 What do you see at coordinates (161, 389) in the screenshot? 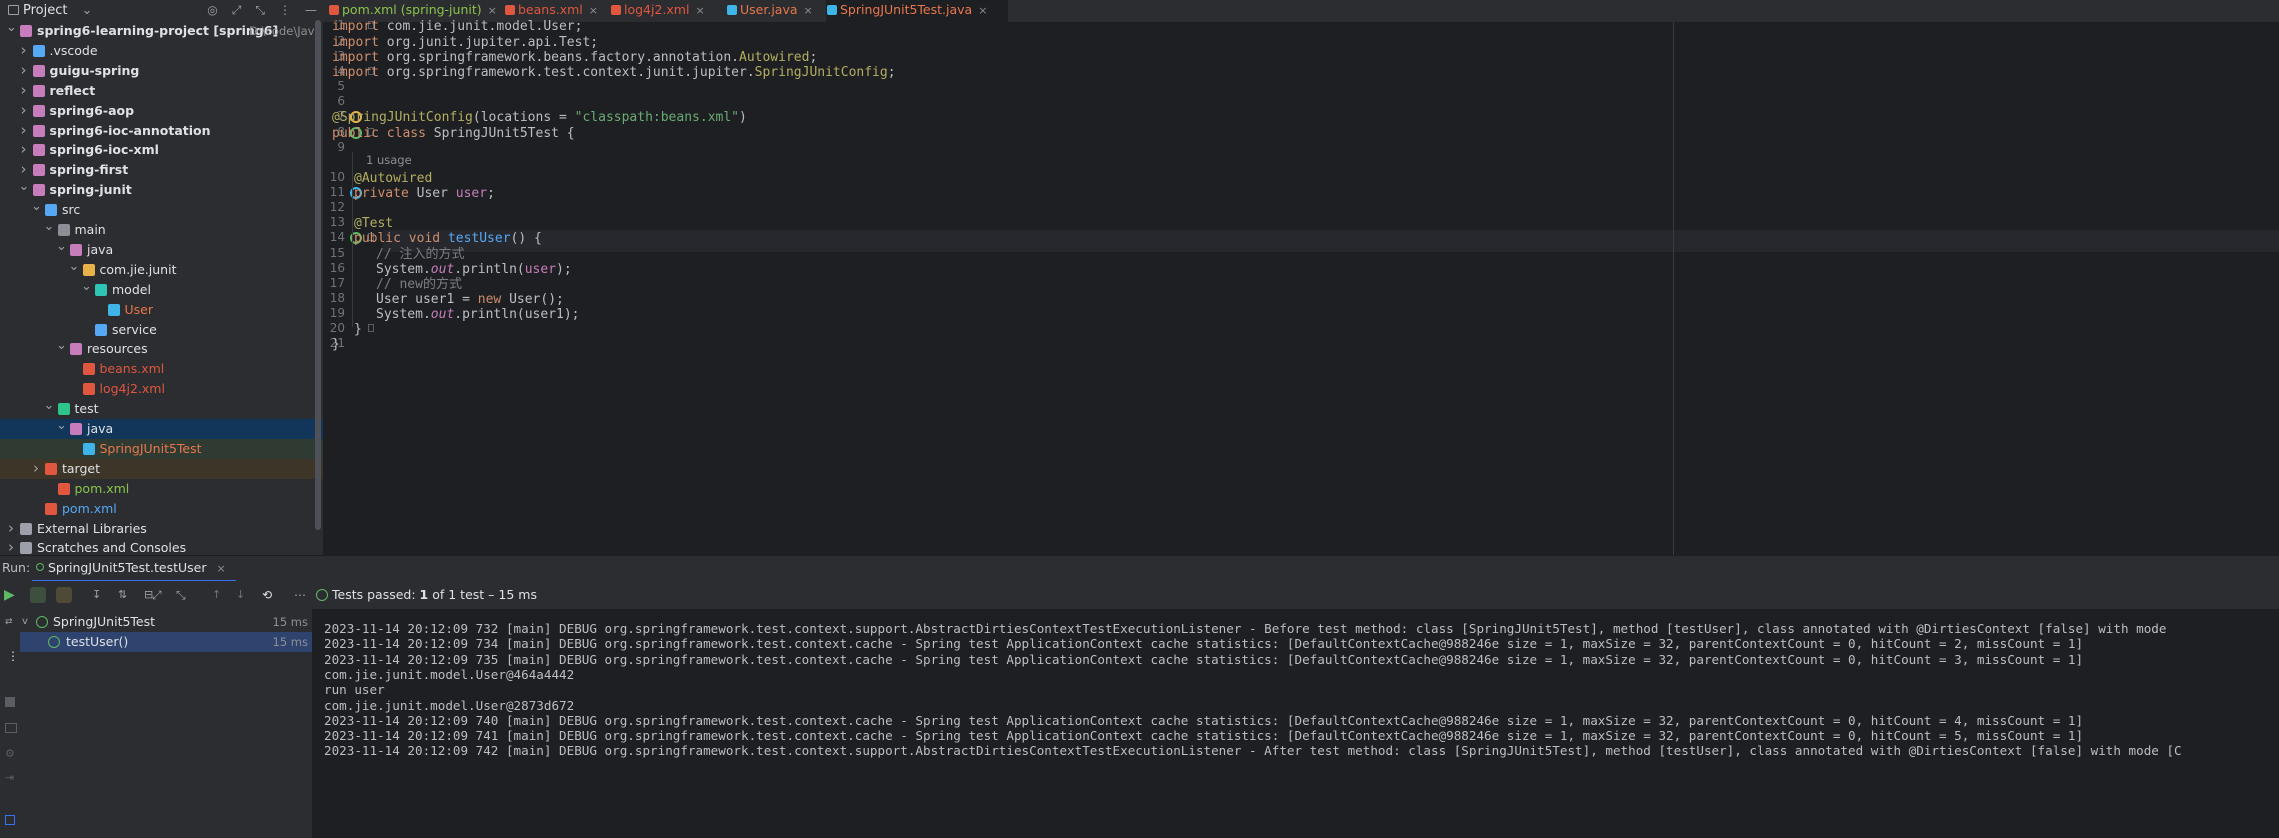
I see `tree-item: log4j2.xml` at bounding box center [161, 389].